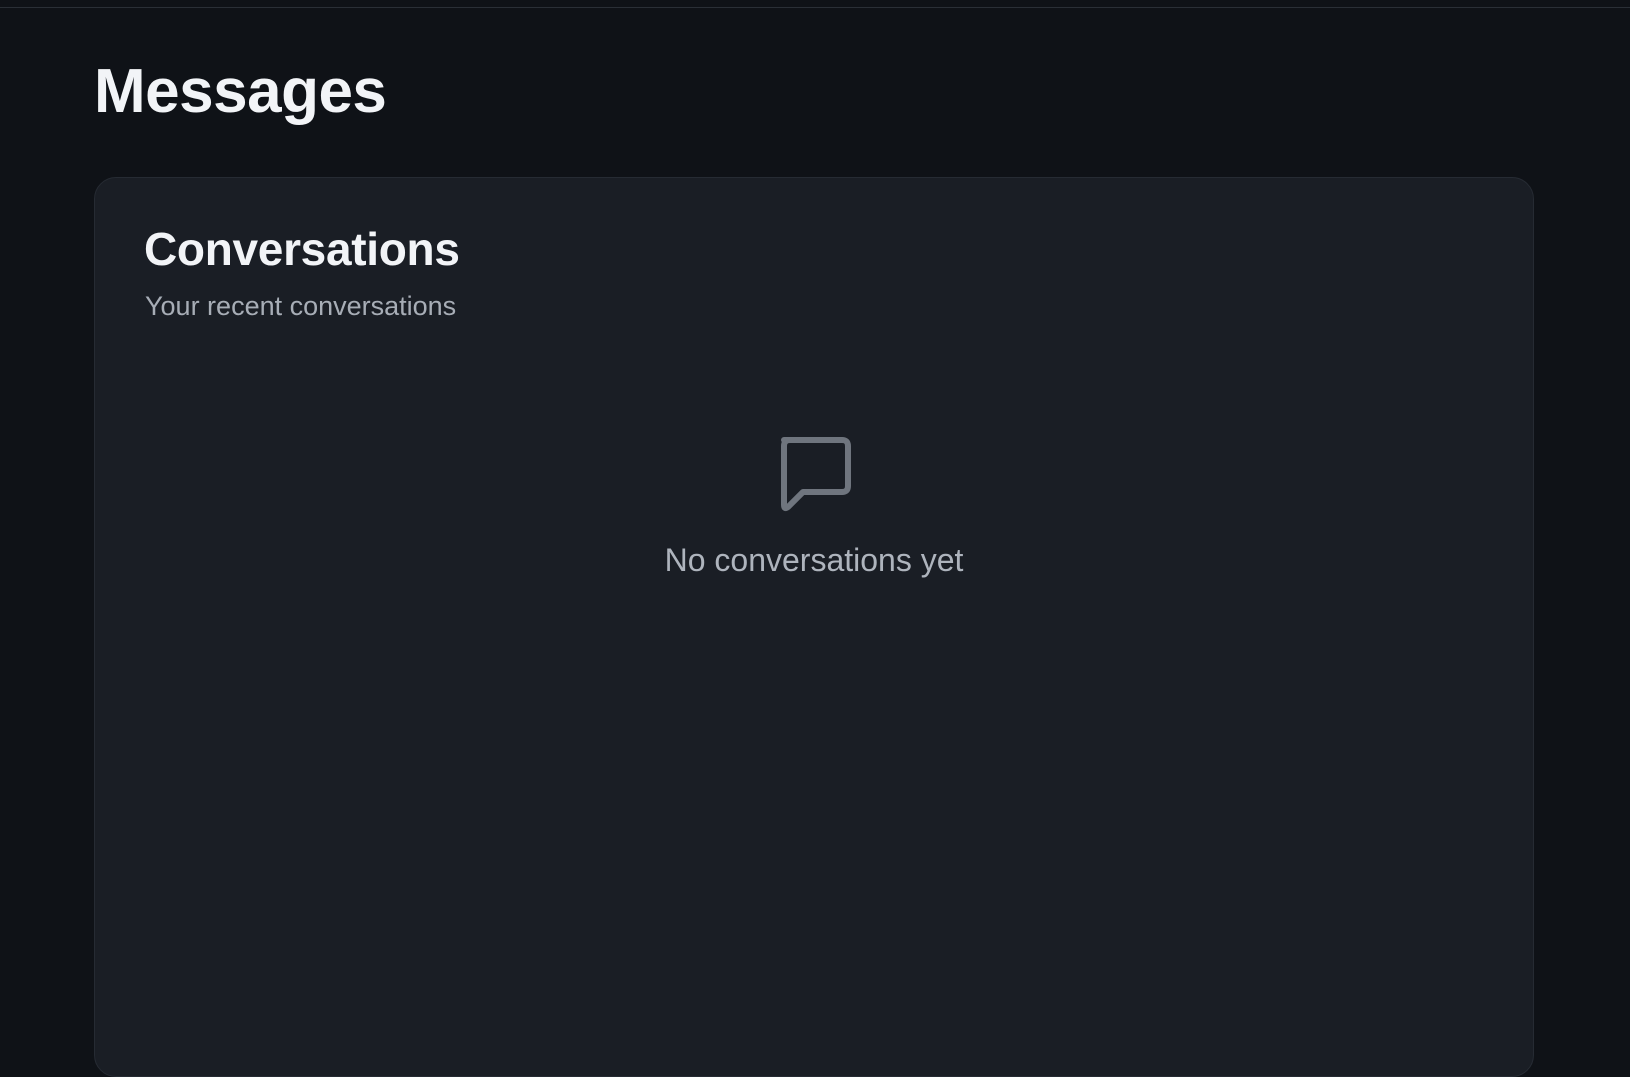 The height and width of the screenshot is (1077, 1630). What do you see at coordinates (814, 560) in the screenshot?
I see `empty-state-text: No conversations yet` at bounding box center [814, 560].